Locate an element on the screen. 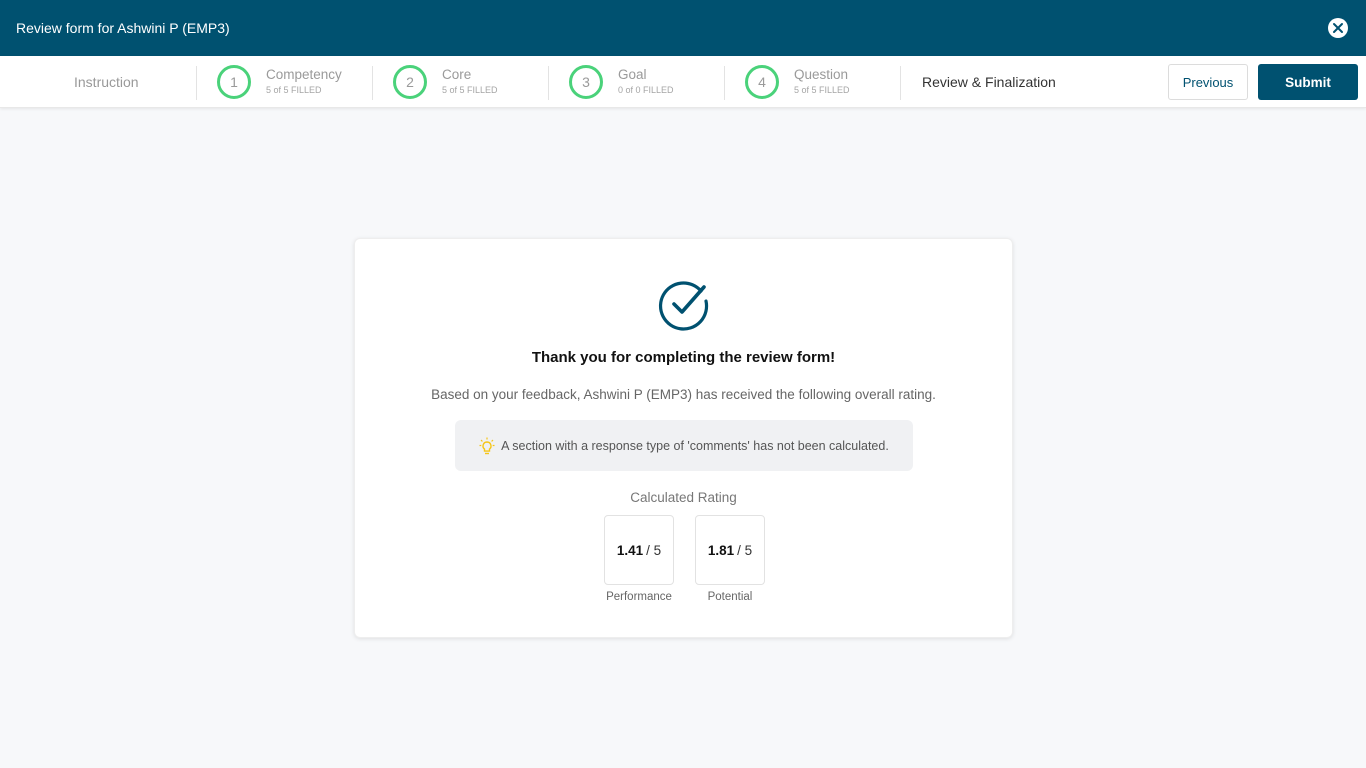  step-number-circle: 1 is located at coordinates (234, 82).